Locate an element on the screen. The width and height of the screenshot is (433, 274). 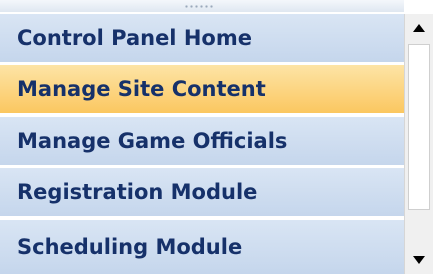
scroll-up-button is located at coordinates (419, 28).